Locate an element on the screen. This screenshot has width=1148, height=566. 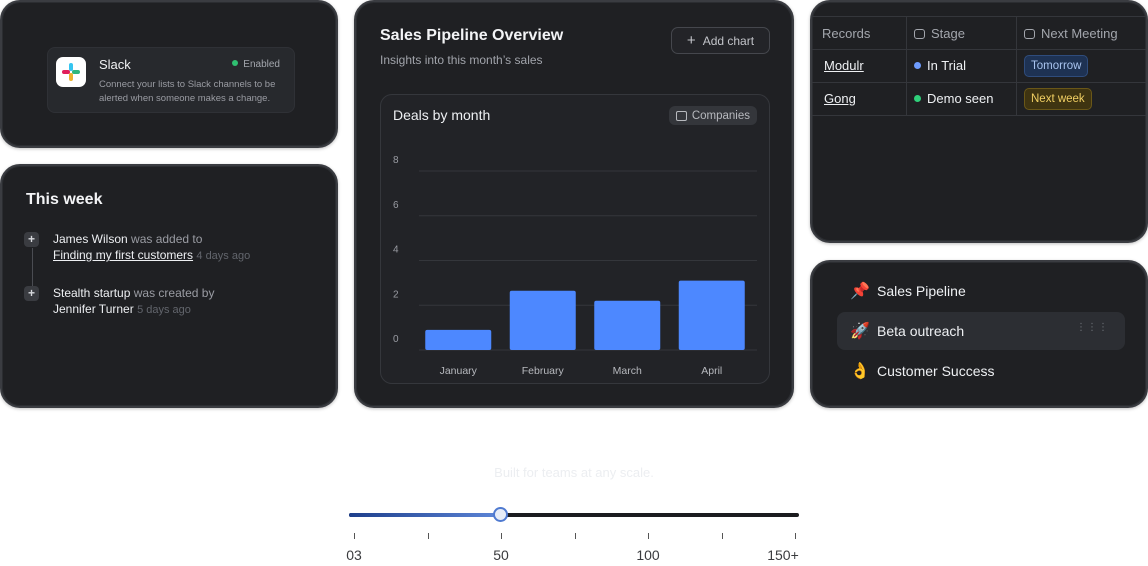
slack-status-label: Enabled is located at coordinates (261, 64).